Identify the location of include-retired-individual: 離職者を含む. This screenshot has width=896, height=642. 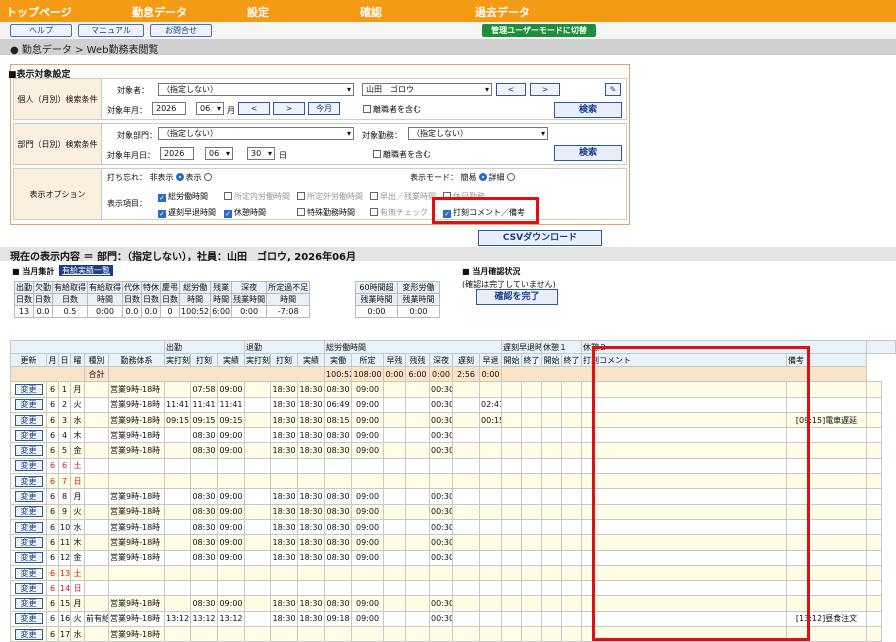
(392, 109).